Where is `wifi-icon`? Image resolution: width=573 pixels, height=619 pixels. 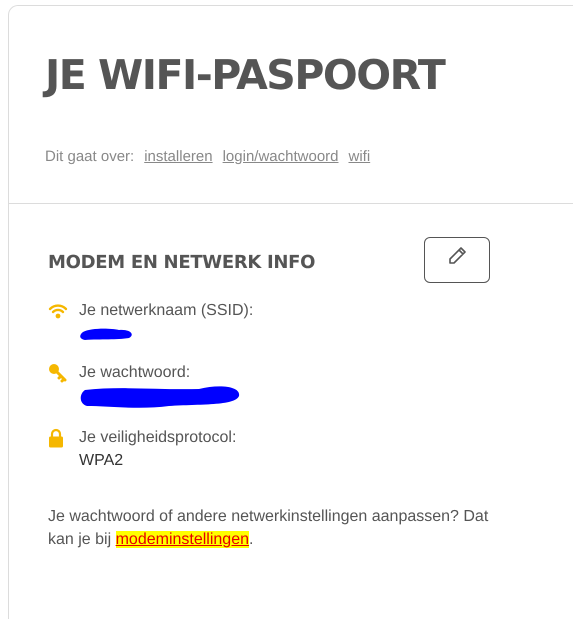 wifi-icon is located at coordinates (58, 310).